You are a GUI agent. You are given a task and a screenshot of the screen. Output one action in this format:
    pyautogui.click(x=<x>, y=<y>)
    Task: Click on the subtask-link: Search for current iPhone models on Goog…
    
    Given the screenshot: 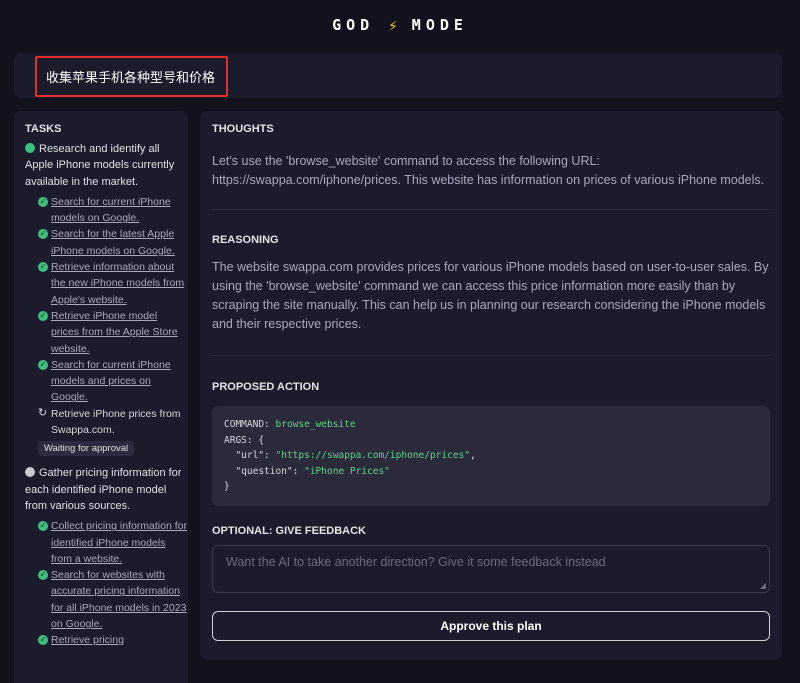 What is the action you would take?
    pyautogui.click(x=111, y=210)
    